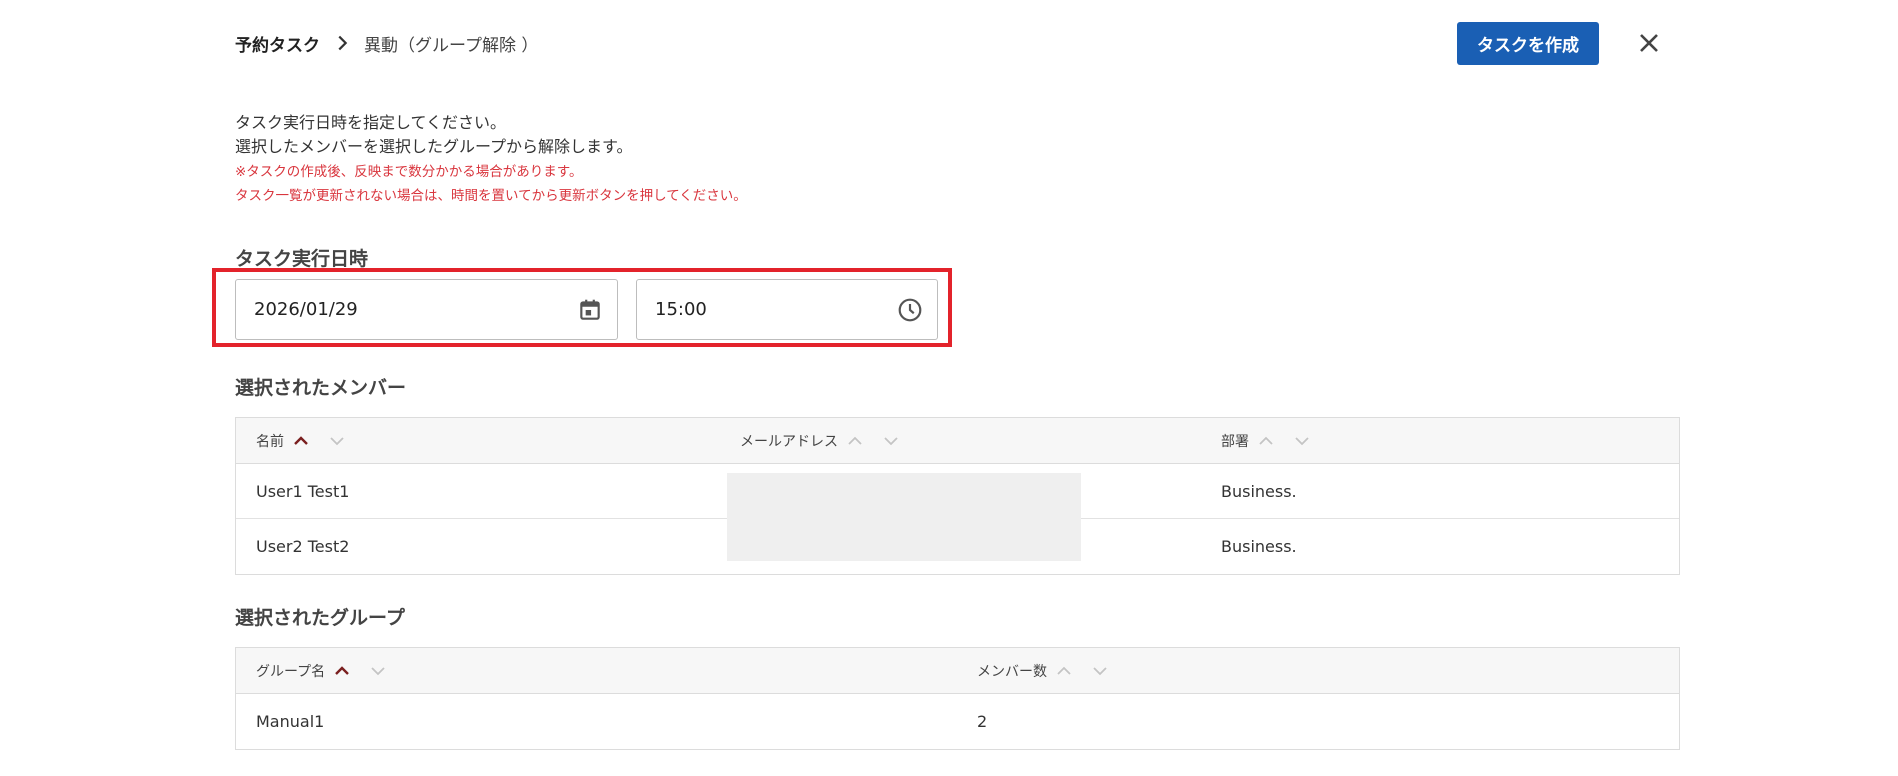 The height and width of the screenshot is (776, 1898). What do you see at coordinates (957, 671) in the screenshot?
I see `table-header: グループ名 メンバー数` at bounding box center [957, 671].